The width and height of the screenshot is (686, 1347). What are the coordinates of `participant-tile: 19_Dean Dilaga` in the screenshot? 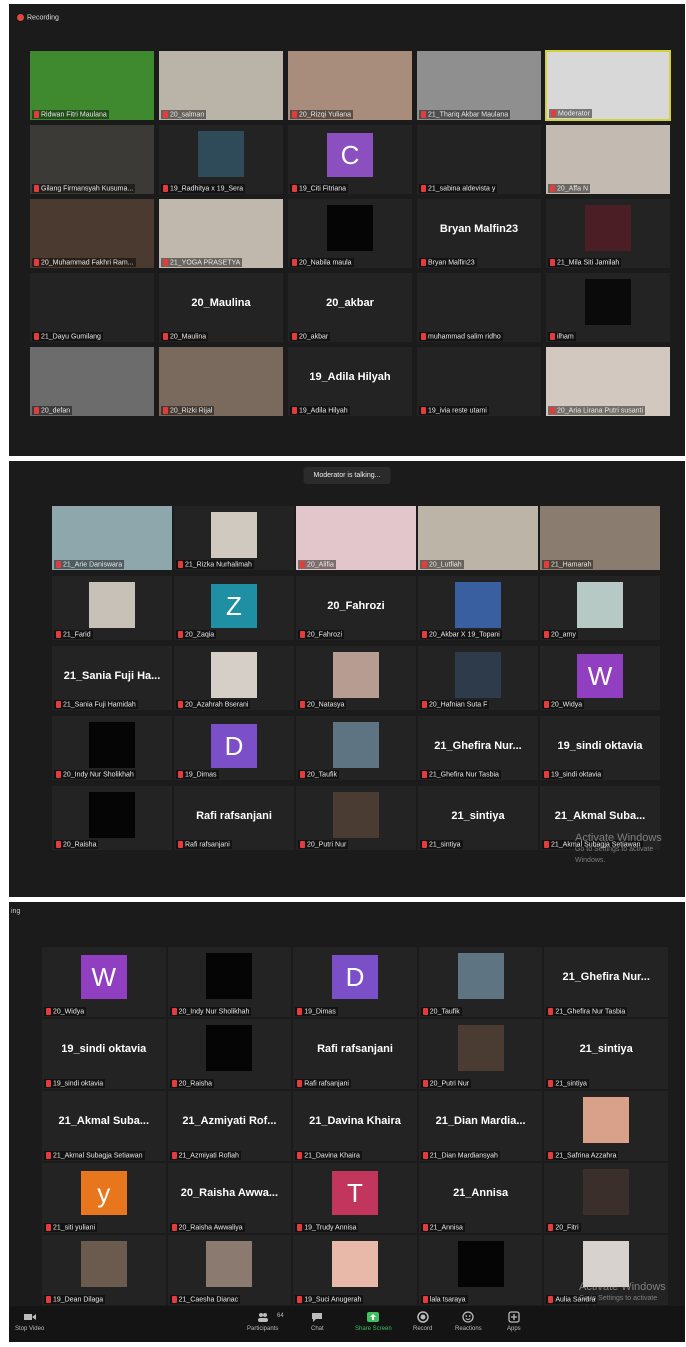 It's located at (104, 1270).